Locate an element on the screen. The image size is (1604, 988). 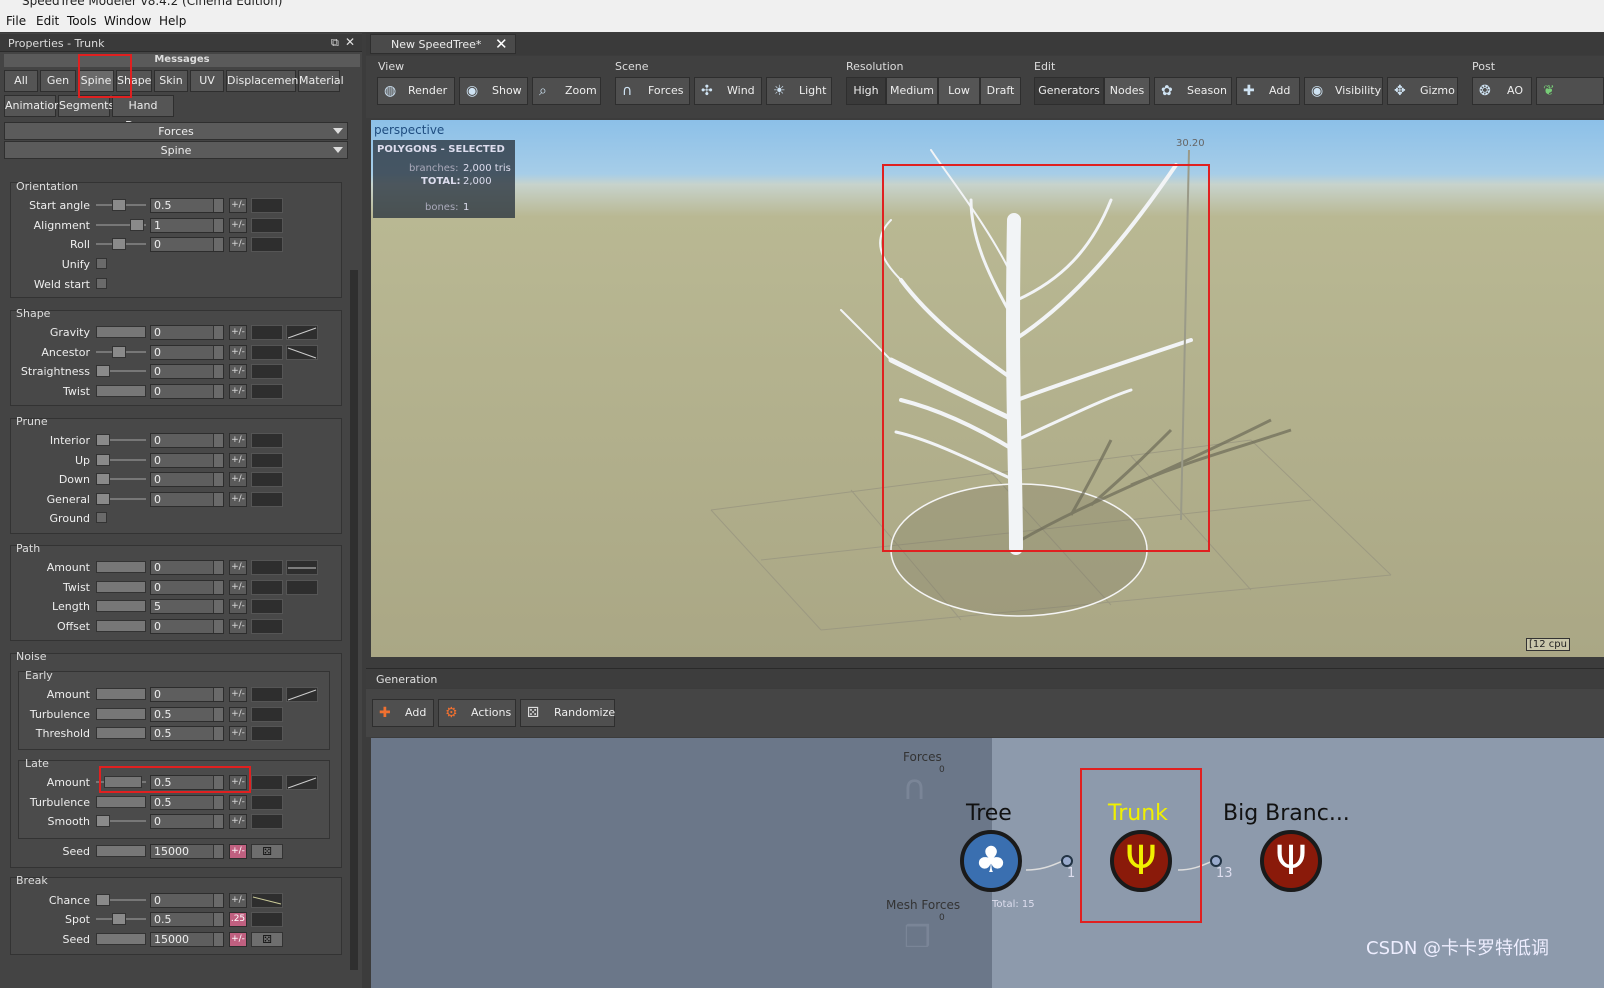
visibility-button: ◉ Visibility is located at coordinates (1343, 91).